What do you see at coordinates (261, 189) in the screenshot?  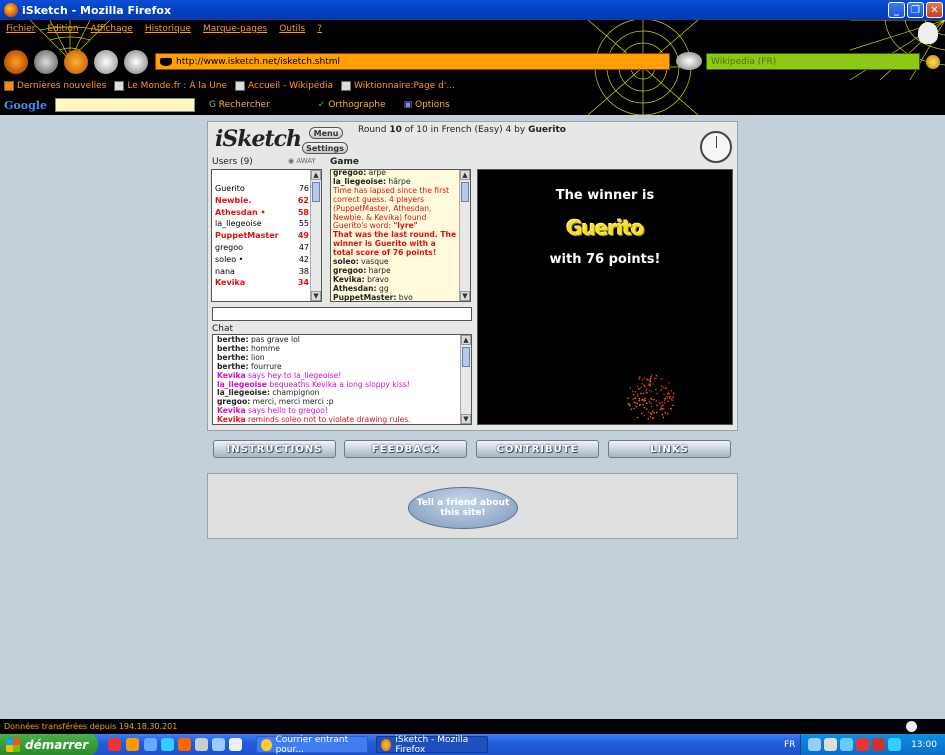 I see `user-row: Guerito 76` at bounding box center [261, 189].